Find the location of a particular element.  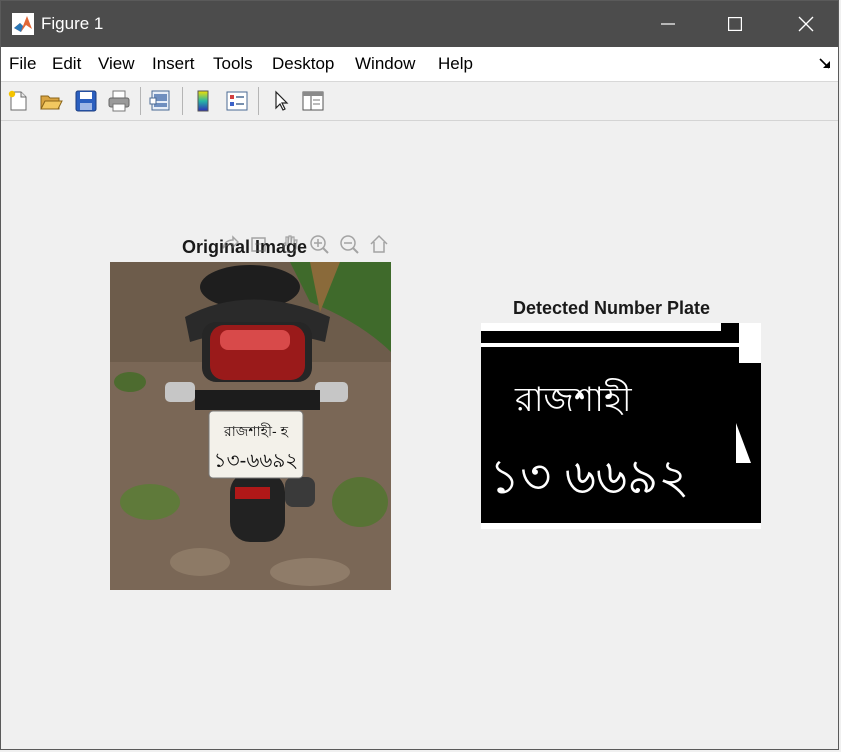

original-image: রাজশাহী- হ ১৩-৬৬৯২ is located at coordinates (250, 426).